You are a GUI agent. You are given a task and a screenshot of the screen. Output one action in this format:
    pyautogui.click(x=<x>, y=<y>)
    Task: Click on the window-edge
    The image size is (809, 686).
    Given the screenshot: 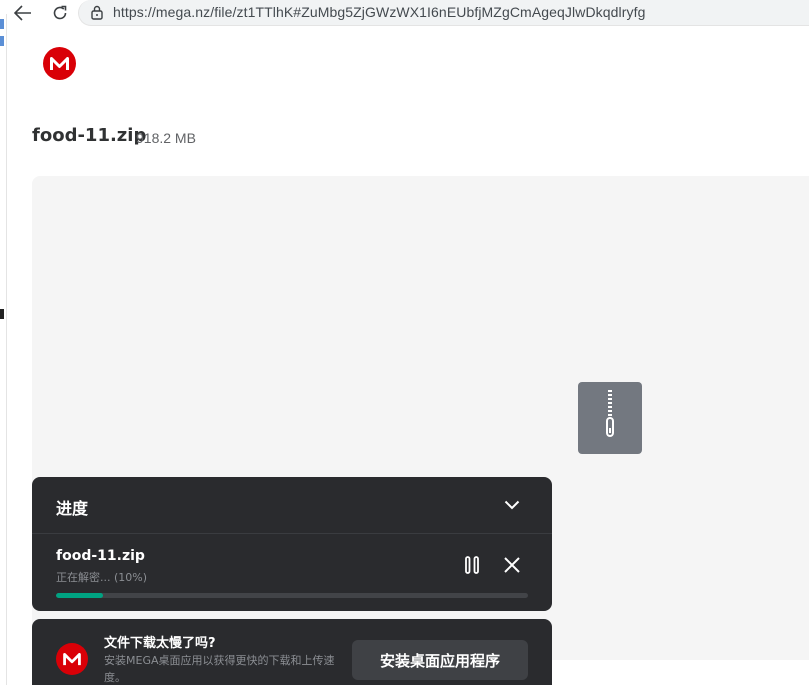 What is the action you would take?
    pyautogui.click(x=3, y=349)
    